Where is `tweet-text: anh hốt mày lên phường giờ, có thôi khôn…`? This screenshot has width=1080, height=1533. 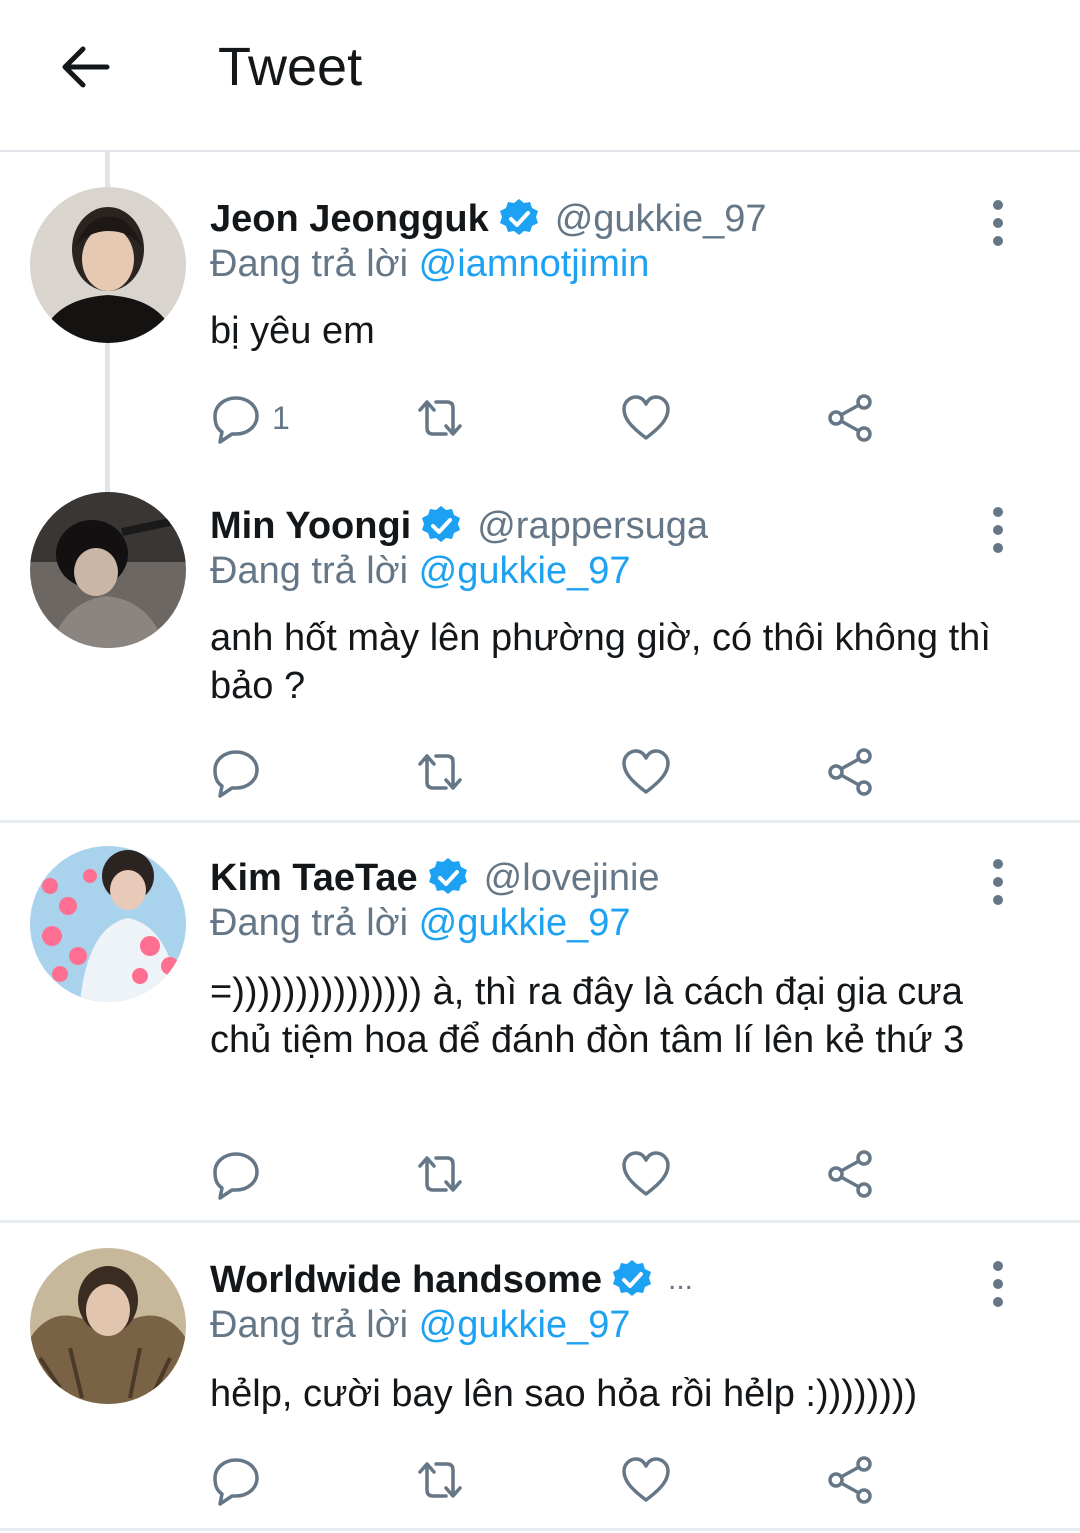
tweet-text: anh hốt mày lên phường giờ, có thôi khôn… is located at coordinates (600, 662).